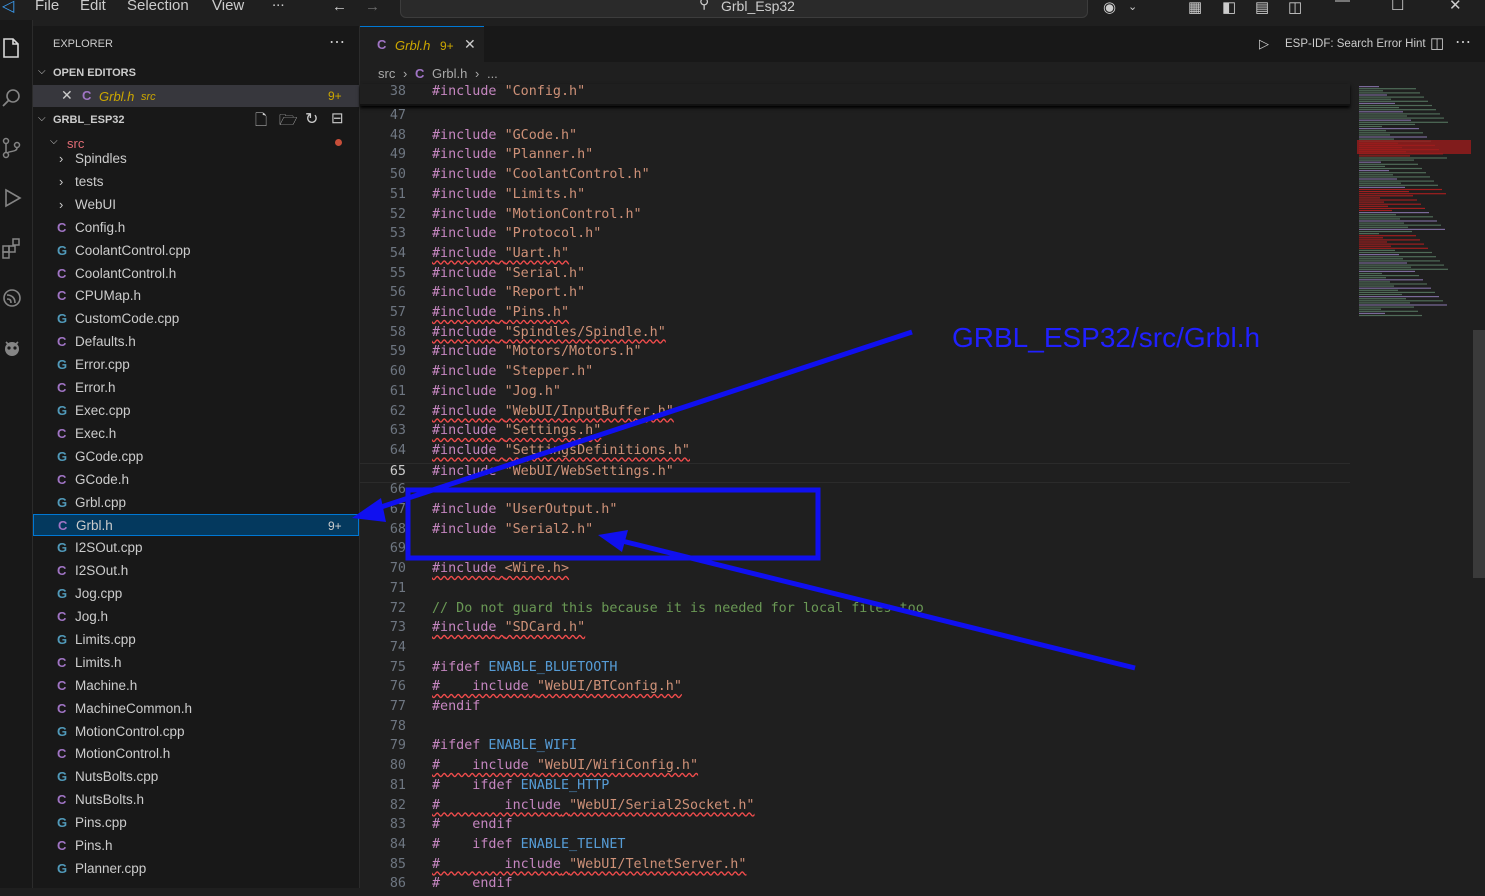 The width and height of the screenshot is (1485, 896). Describe the element at coordinates (1106, 337) in the screenshot. I see `annotation-label: GRBL_ESP32/src/Grbl.h` at that location.